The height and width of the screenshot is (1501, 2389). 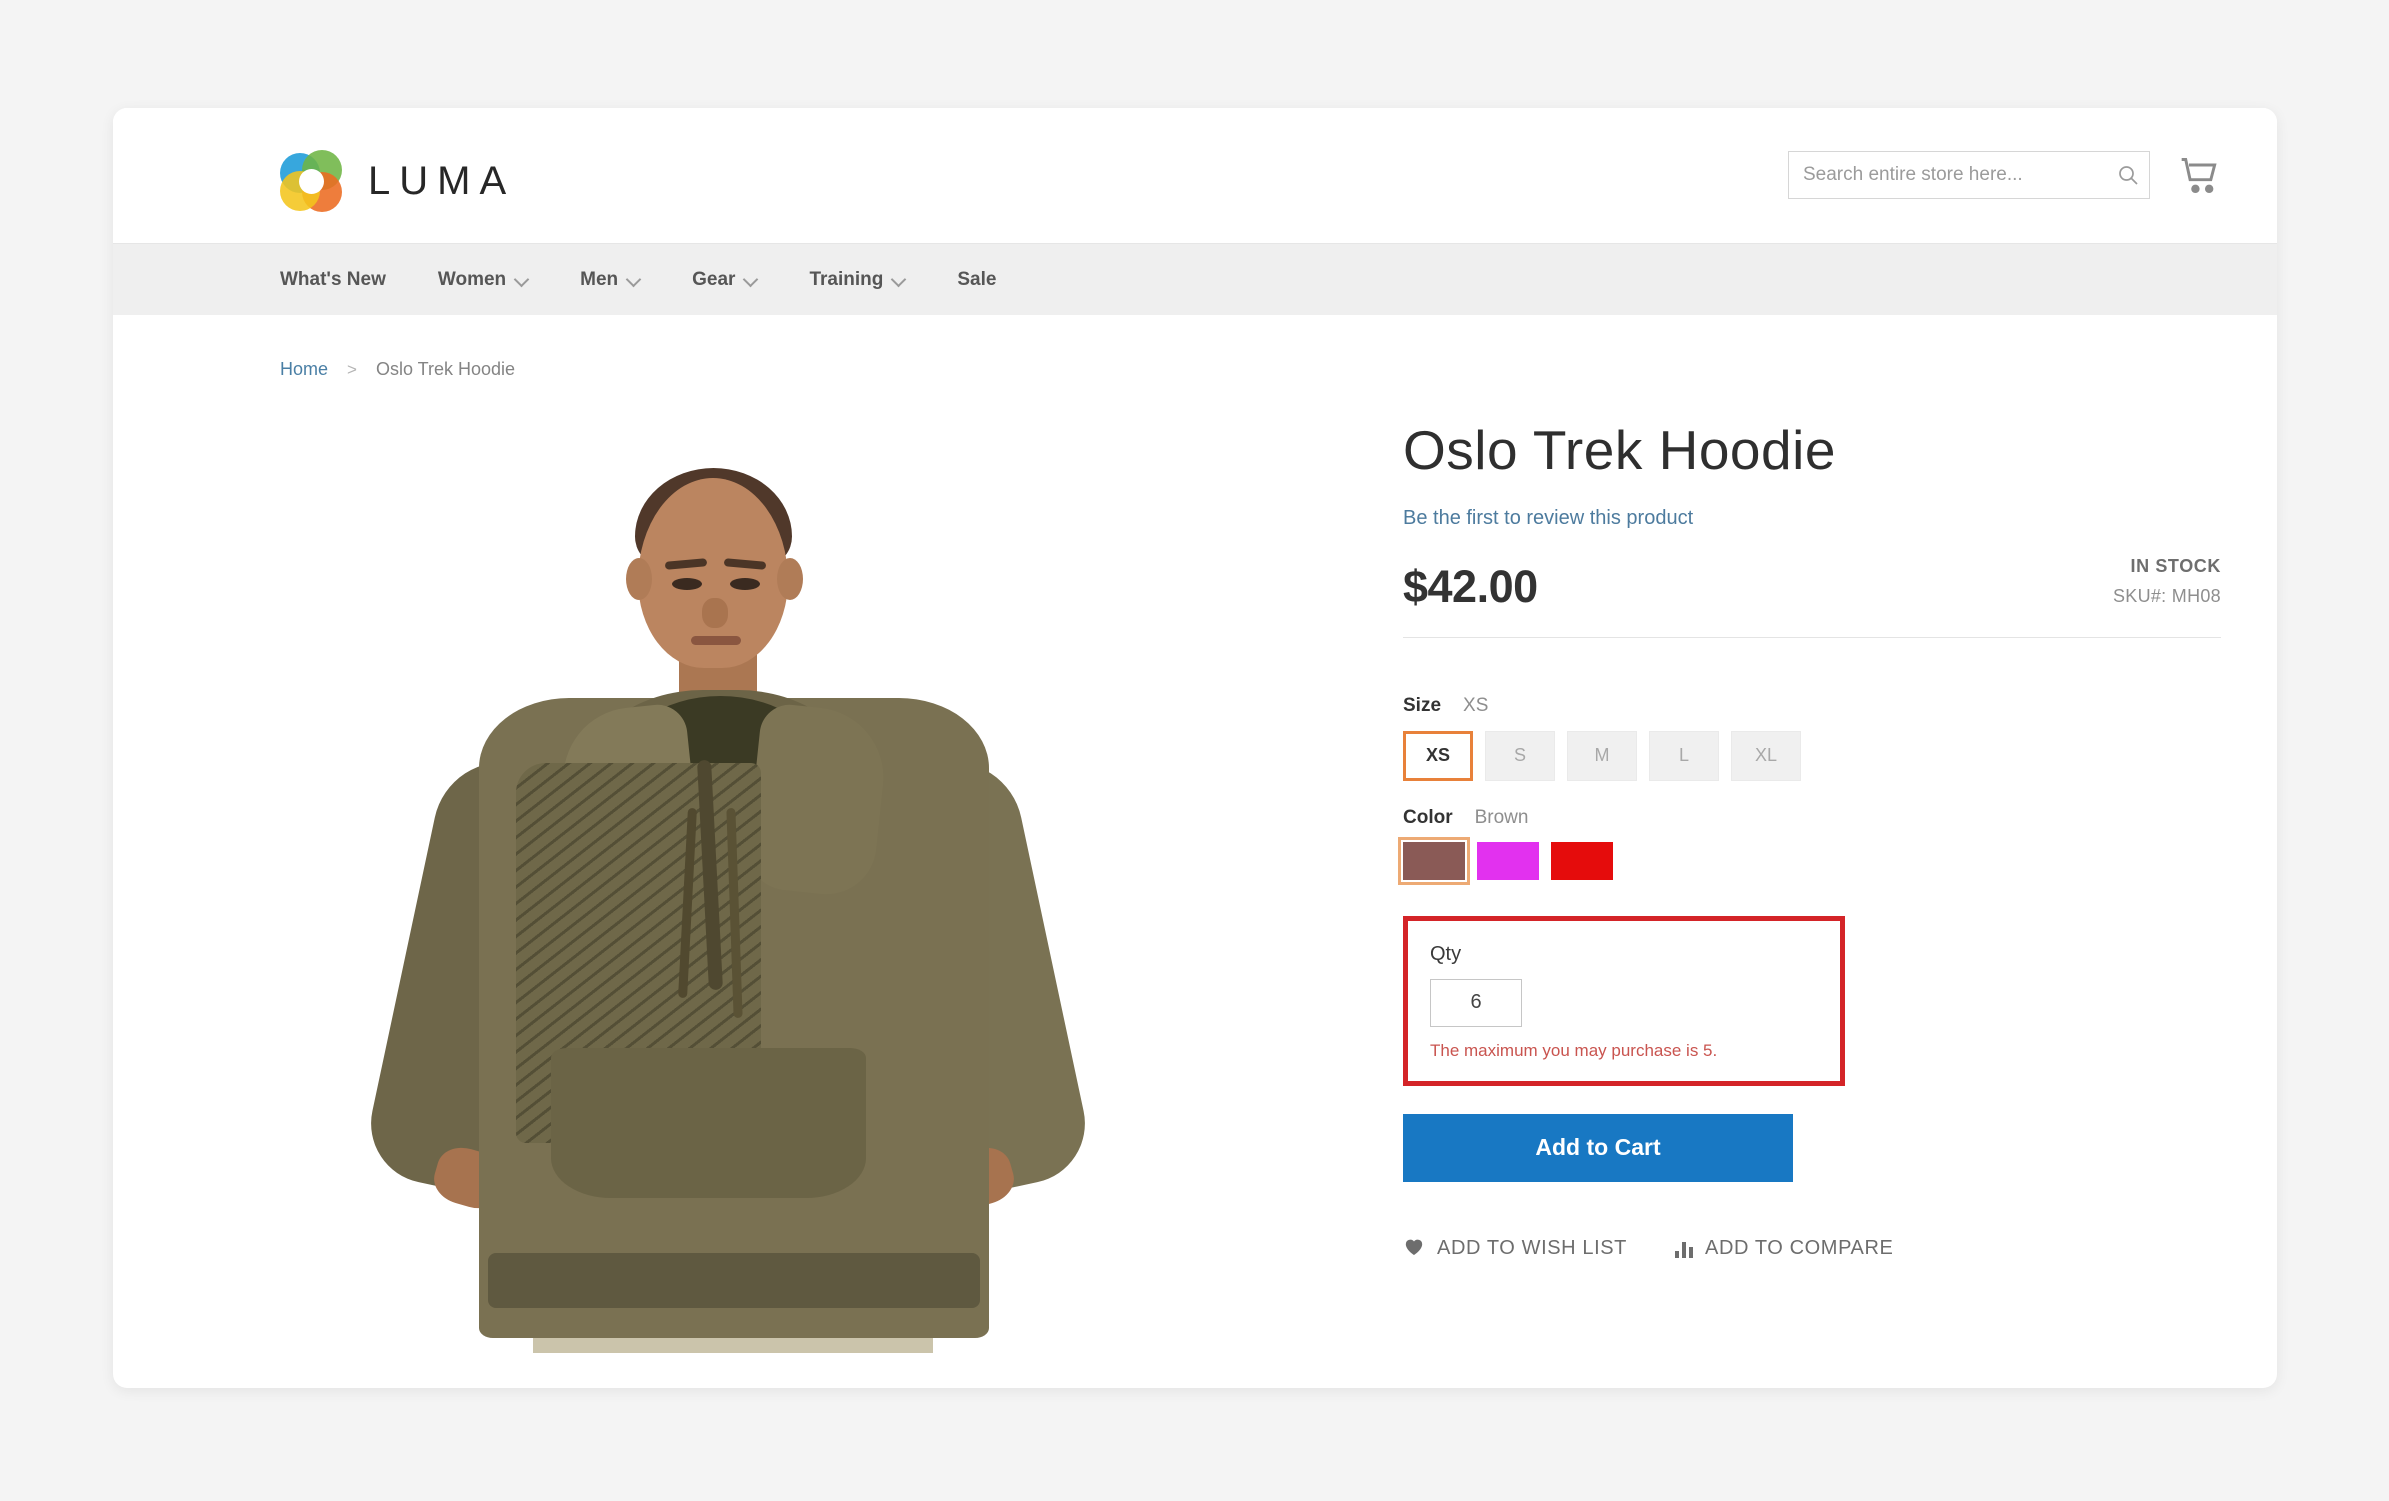 I want to click on nav-label: What's New, so click(x=333, y=279).